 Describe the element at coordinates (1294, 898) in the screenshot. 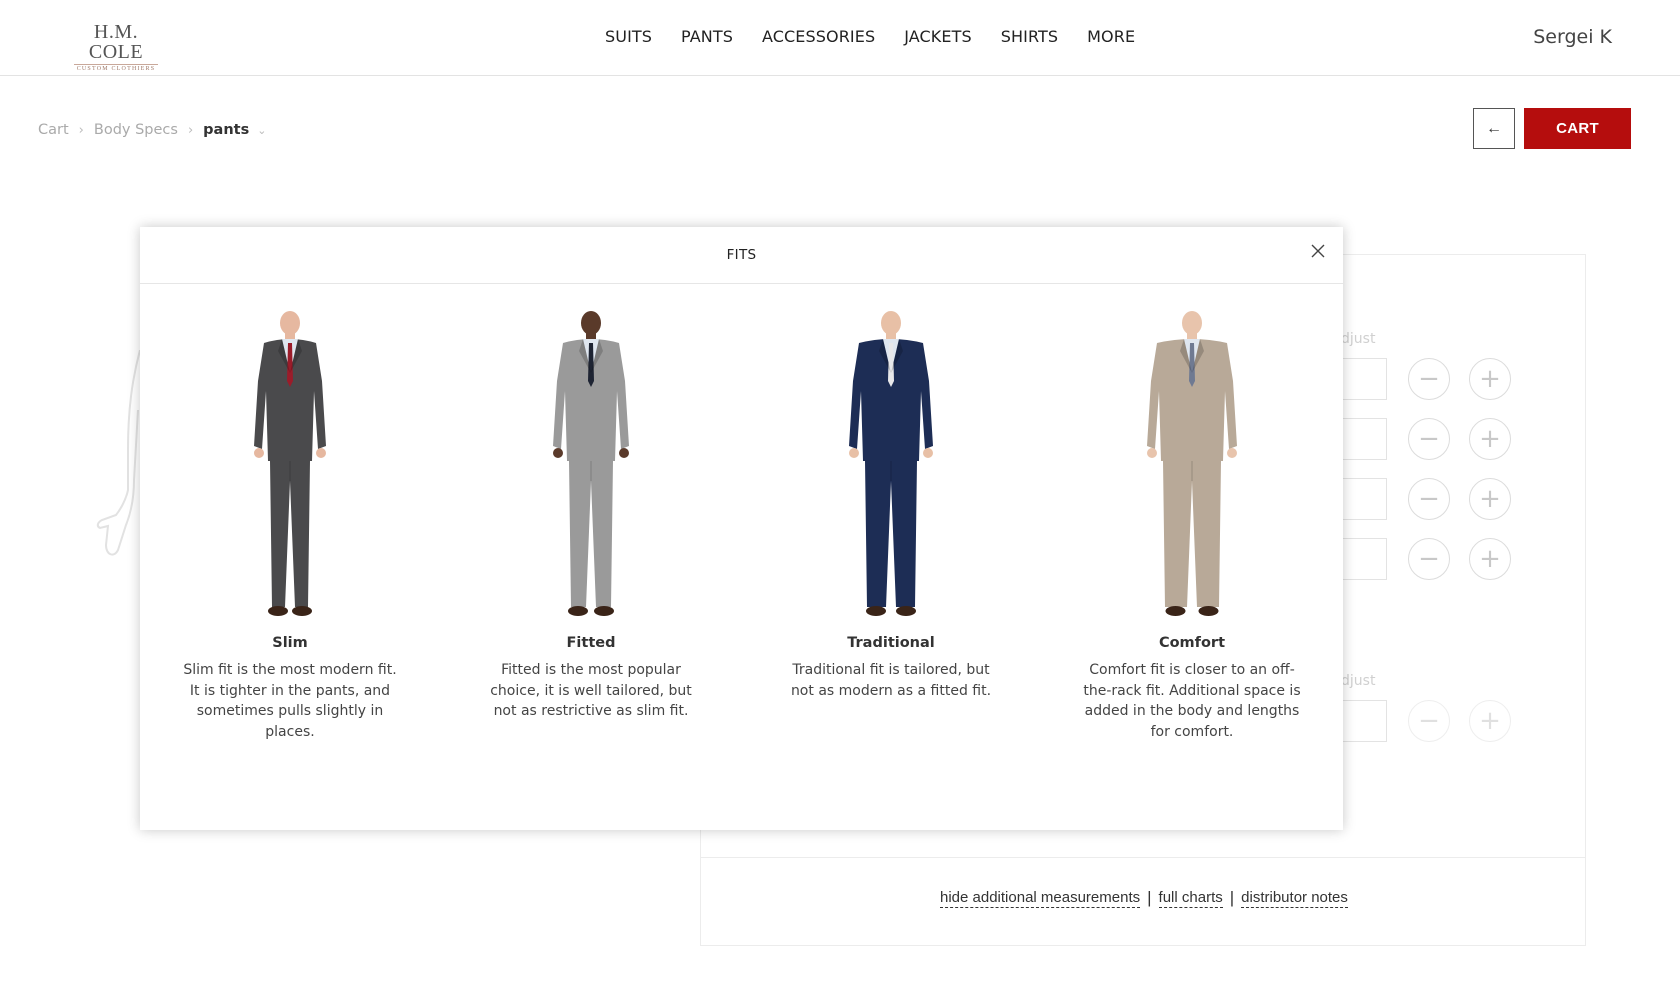

I see `distributor-notes-link: distributor notes` at that location.